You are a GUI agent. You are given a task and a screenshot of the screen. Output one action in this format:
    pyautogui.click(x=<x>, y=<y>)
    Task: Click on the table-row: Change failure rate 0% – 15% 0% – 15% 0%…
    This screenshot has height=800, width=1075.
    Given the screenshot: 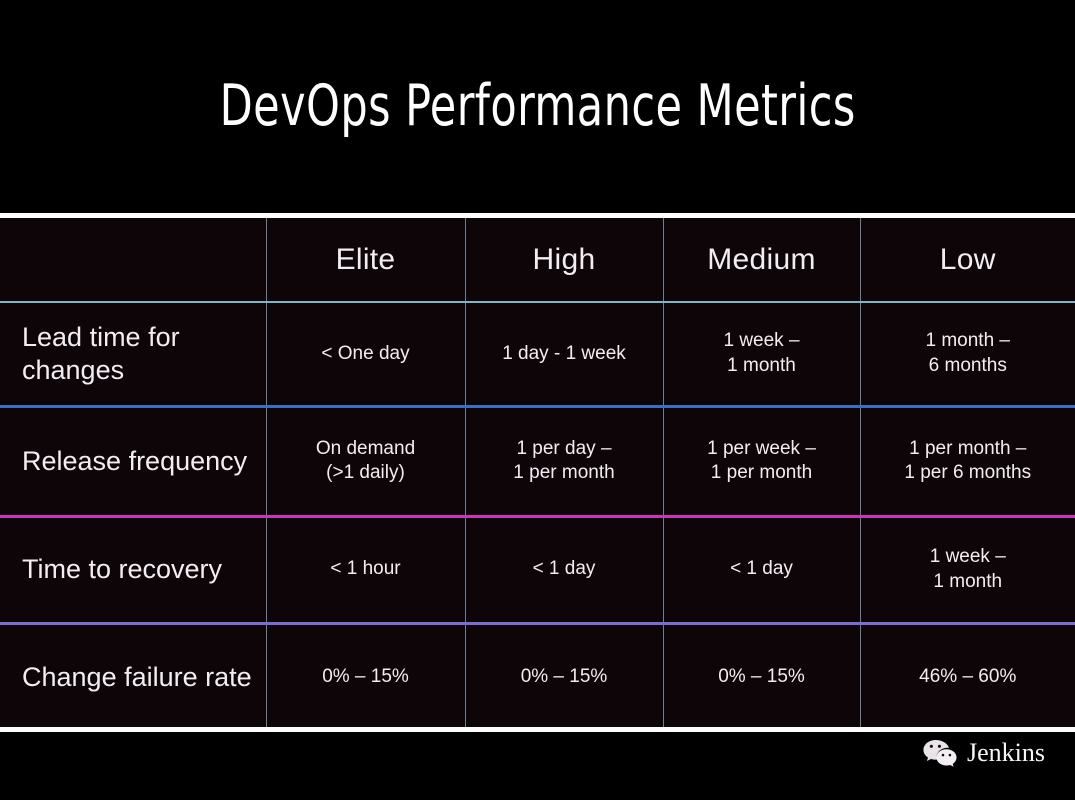 What is the action you would take?
    pyautogui.click(x=537, y=676)
    